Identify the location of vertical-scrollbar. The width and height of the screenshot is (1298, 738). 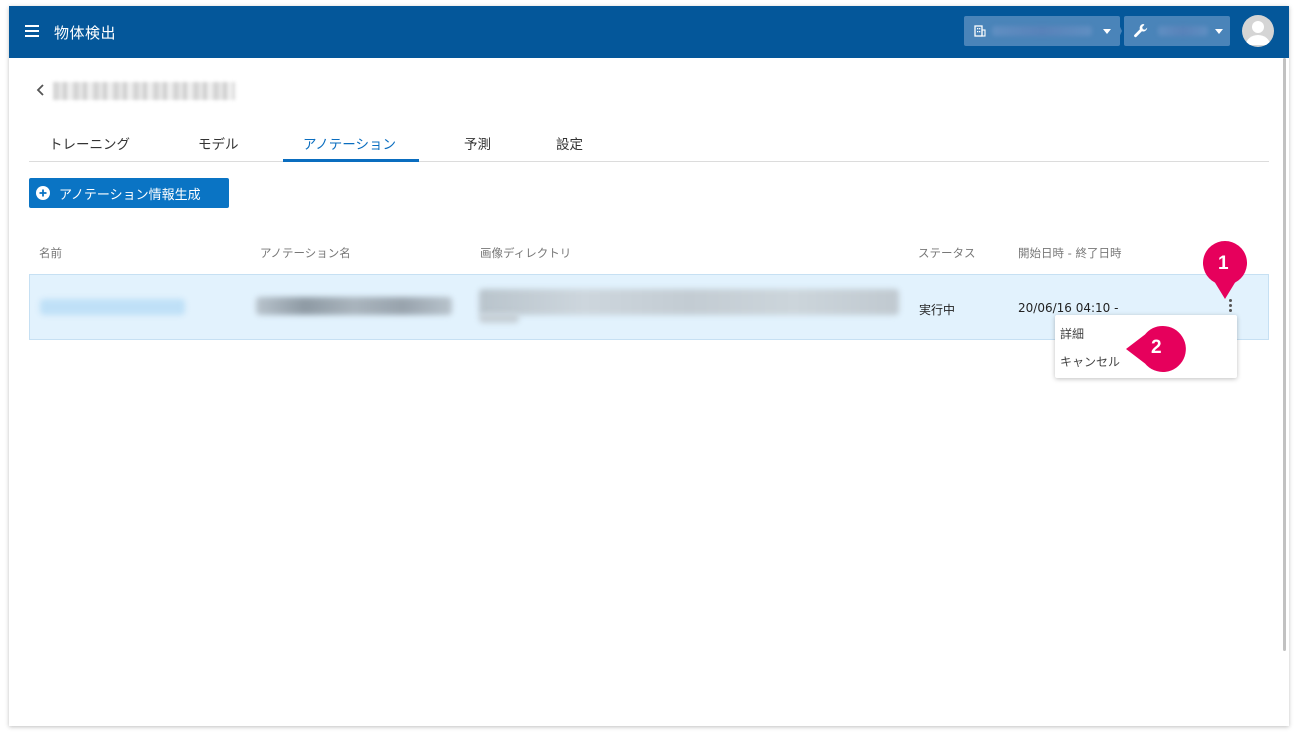
(1284, 354).